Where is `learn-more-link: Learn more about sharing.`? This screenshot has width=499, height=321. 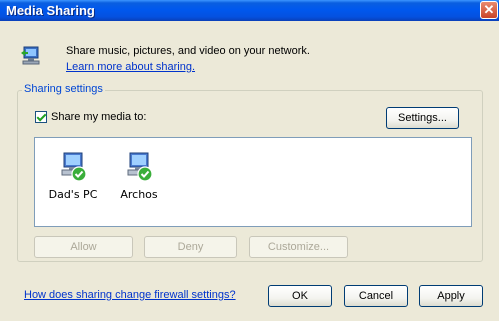 learn-more-link: Learn more about sharing. is located at coordinates (130, 67).